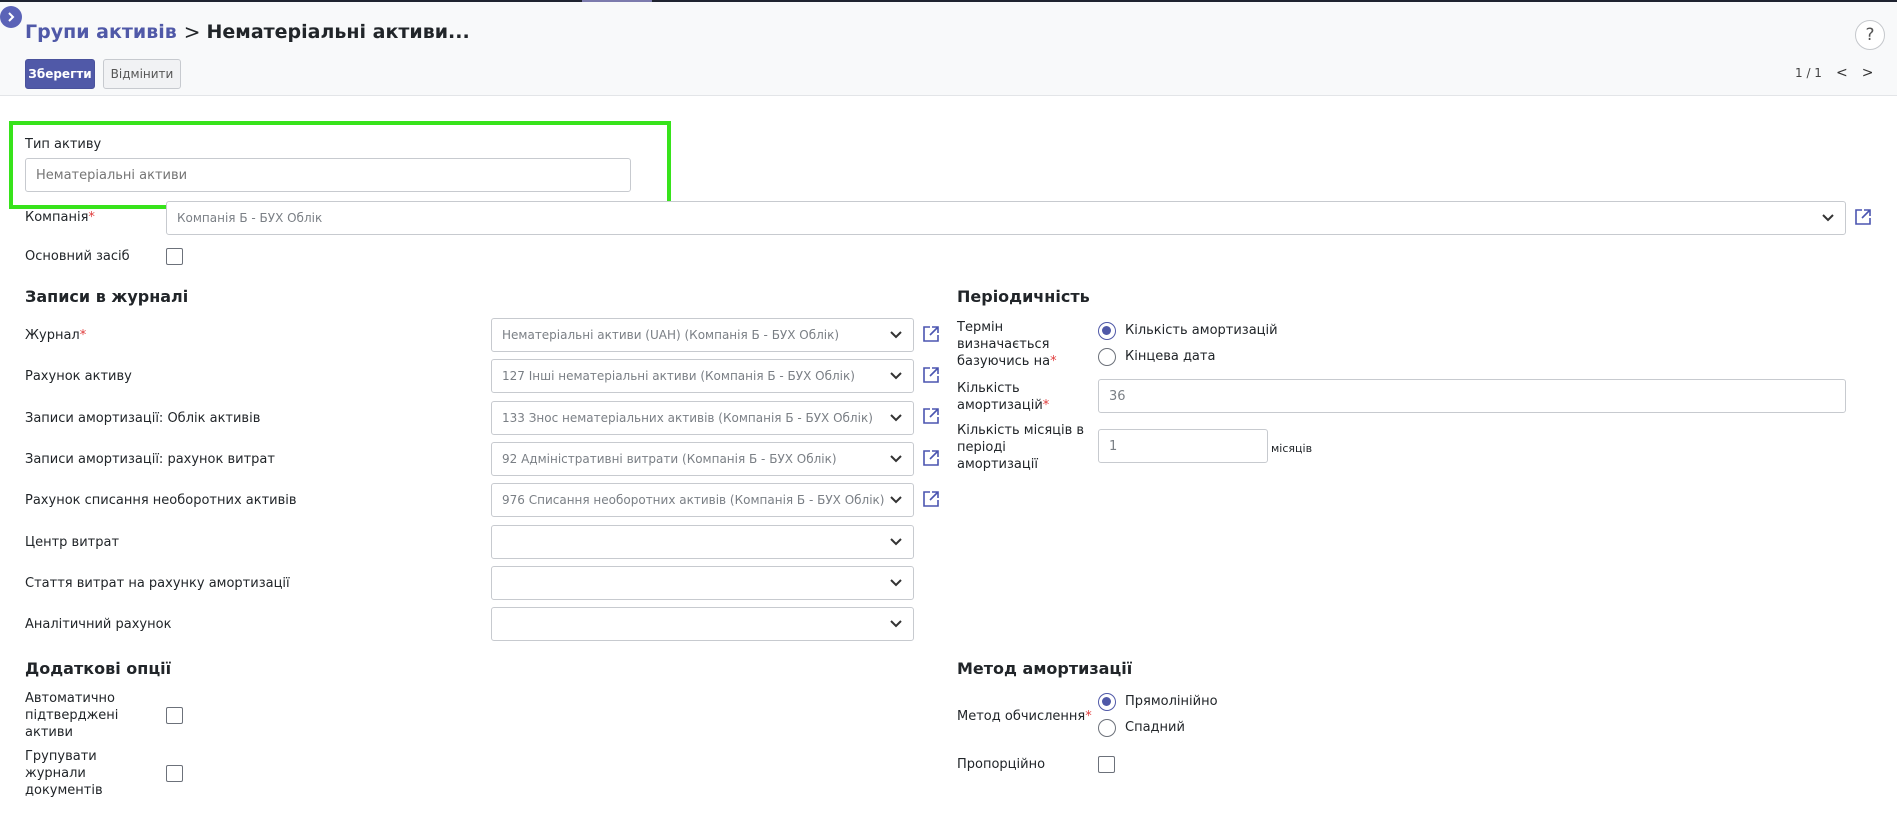 The image size is (1897, 824). Describe the element at coordinates (174, 773) in the screenshot. I see `group-entries-checkbox` at that location.